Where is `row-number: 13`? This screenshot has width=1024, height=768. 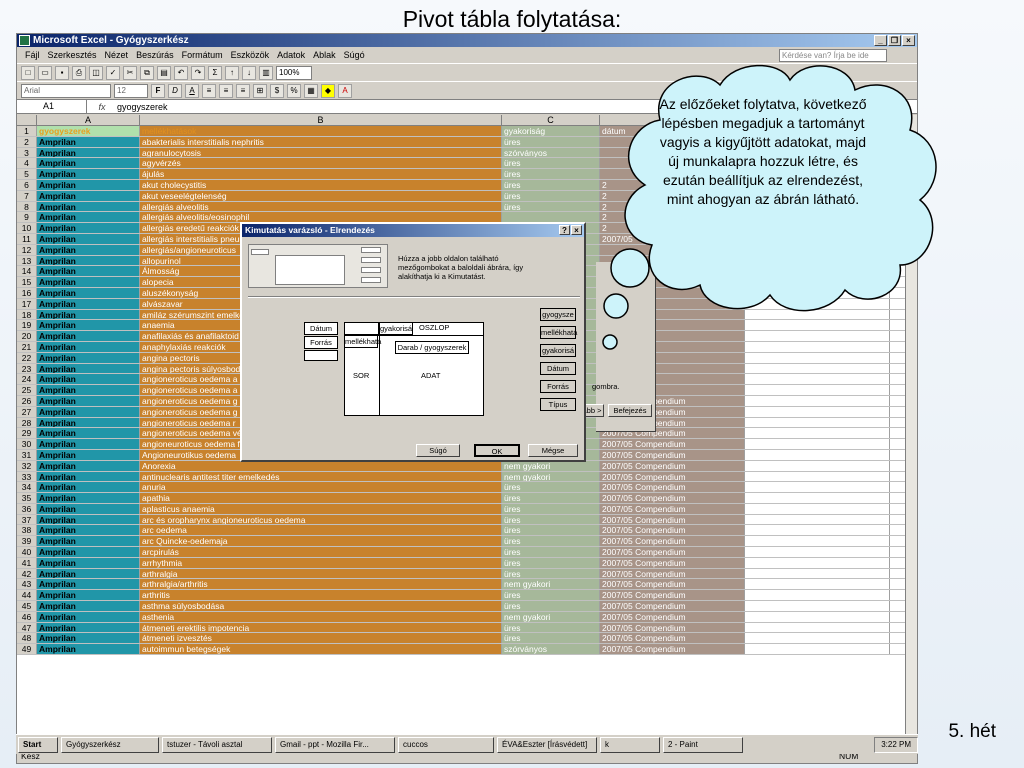 row-number: 13 is located at coordinates (27, 260).